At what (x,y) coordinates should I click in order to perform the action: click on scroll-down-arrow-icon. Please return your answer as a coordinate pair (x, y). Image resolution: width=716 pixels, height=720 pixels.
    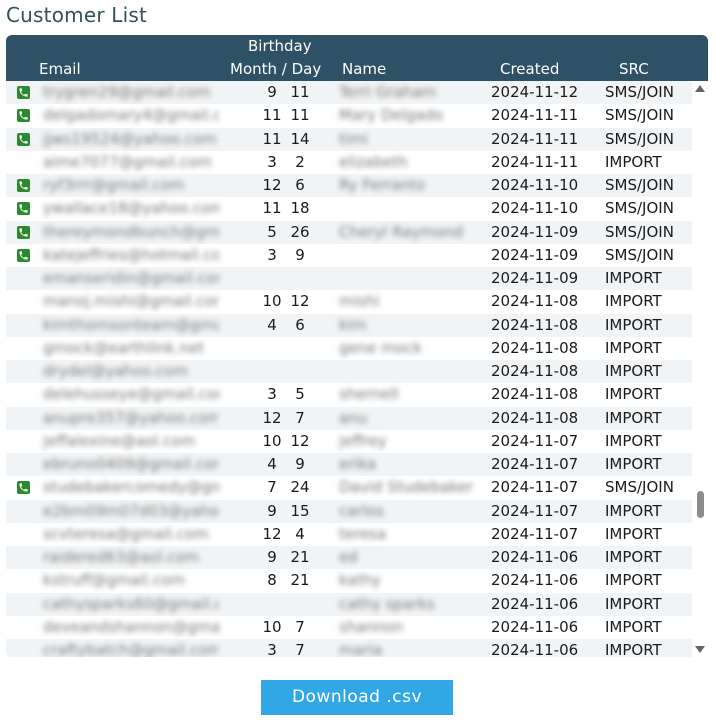
    Looking at the image, I should click on (700, 649).